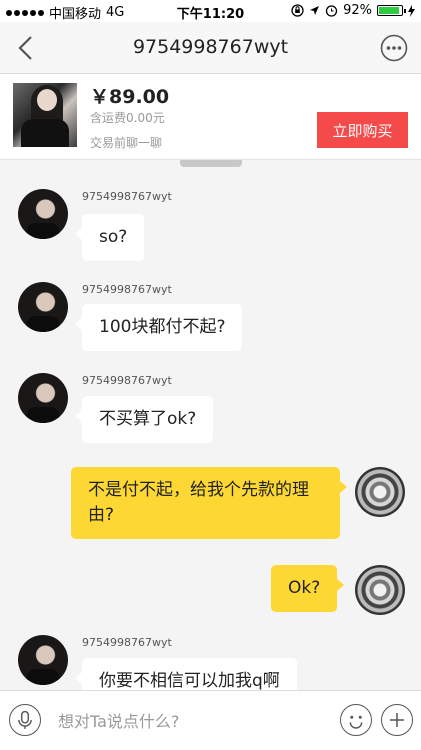 Image resolution: width=421 pixels, height=750 pixels. I want to click on status-right: 92%, so click(353, 10).